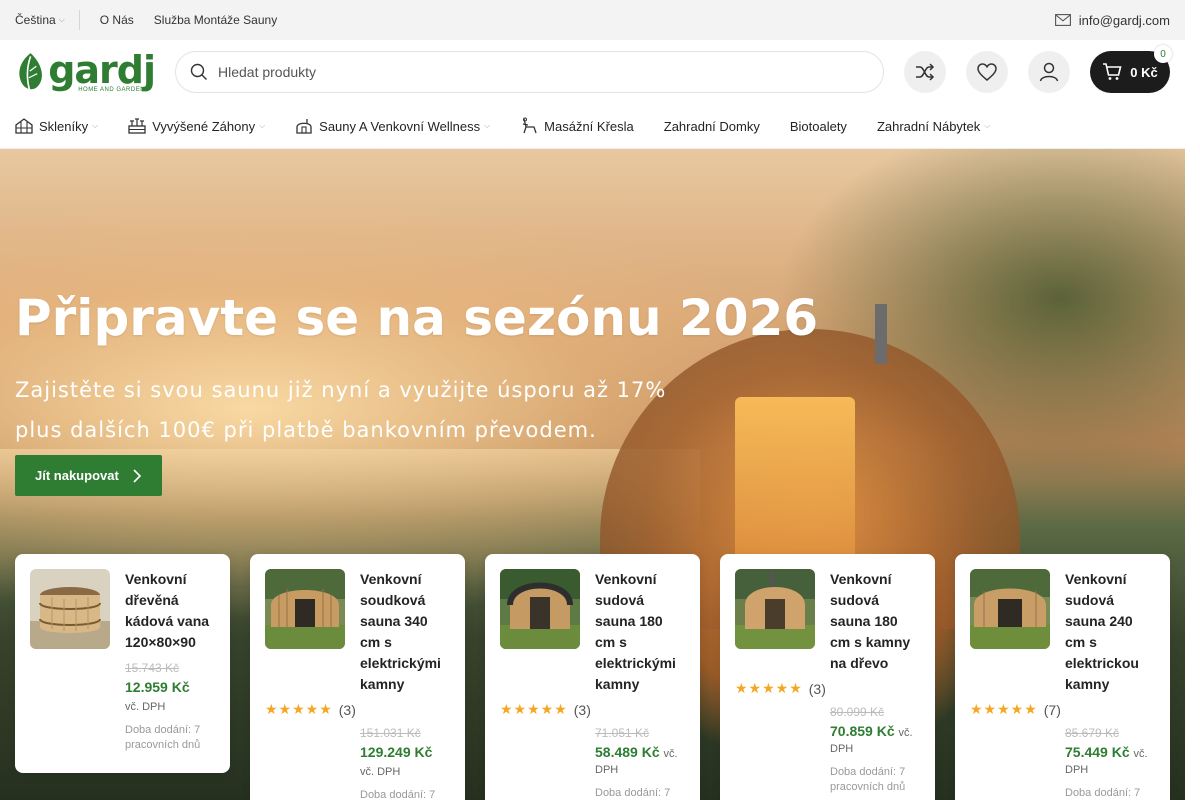  Describe the element at coordinates (30, 72) in the screenshot. I see `leaf-logo-icon` at that location.